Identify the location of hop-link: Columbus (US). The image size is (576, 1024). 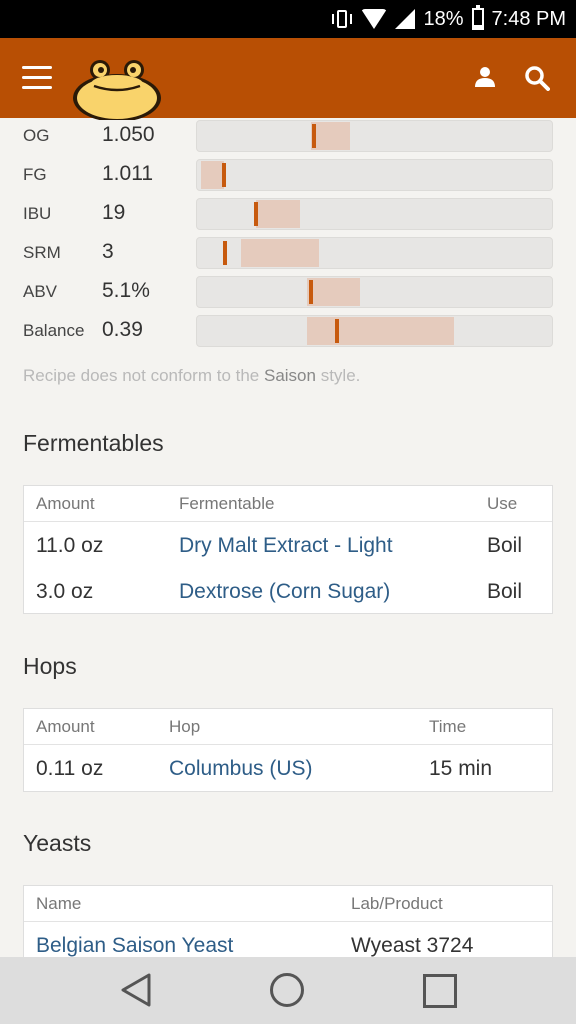
(241, 769).